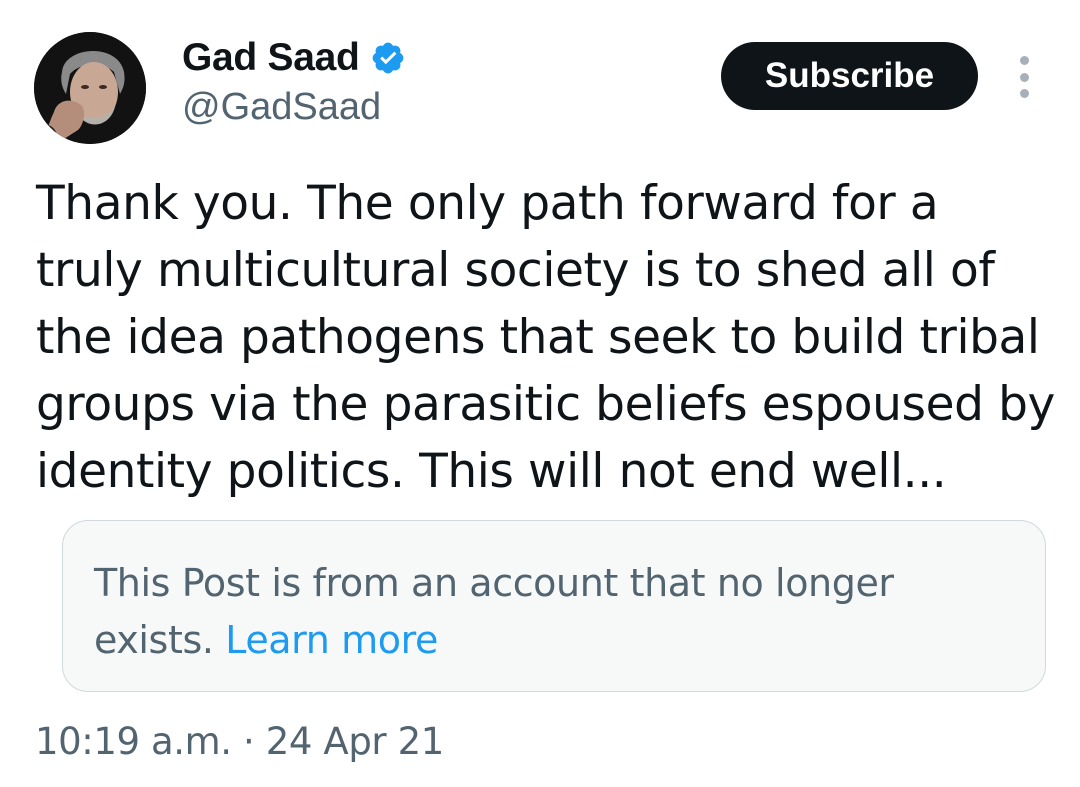 This screenshot has width=1080, height=787. I want to click on verified-badge-icon, so click(388, 58).